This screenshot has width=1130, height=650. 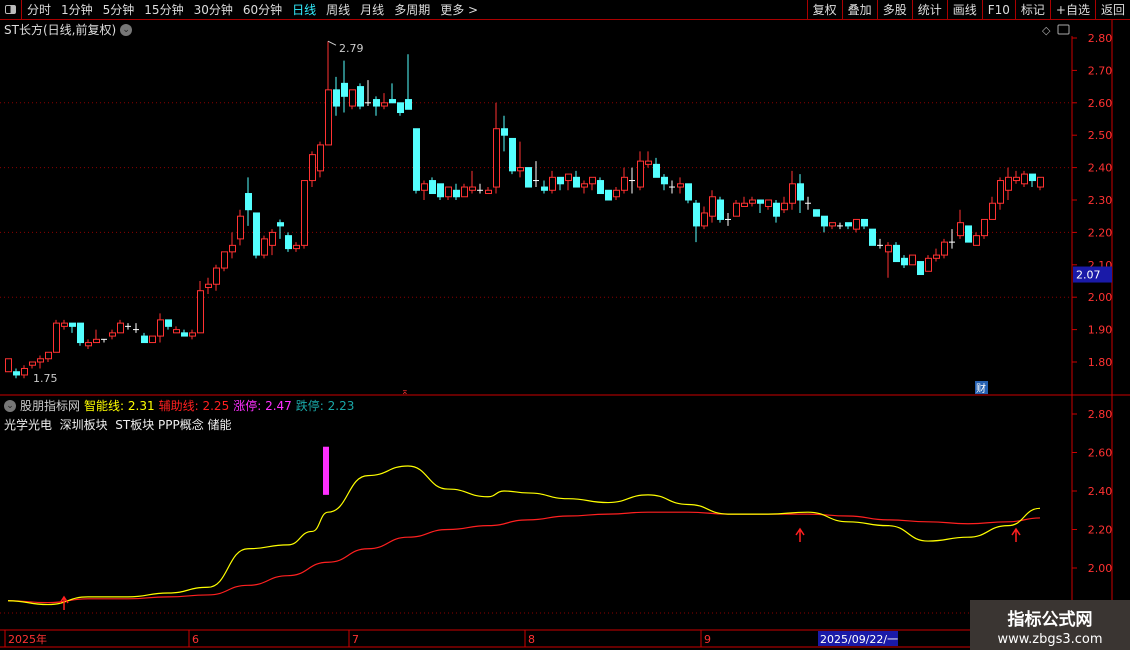 What do you see at coordinates (1050, 639) in the screenshot?
I see `watermark-url: www.zbgs3.com` at bounding box center [1050, 639].